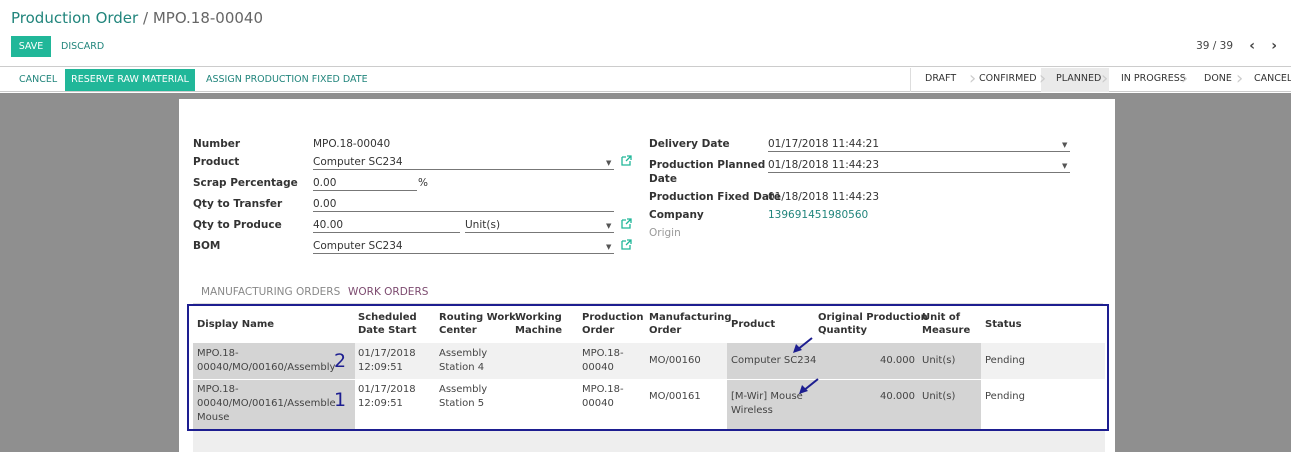 This screenshot has height=452, width=1291. Describe the element at coordinates (130, 80) in the screenshot. I see `reserve-raw-material-button: RESERVE RAW MATERIAL` at that location.